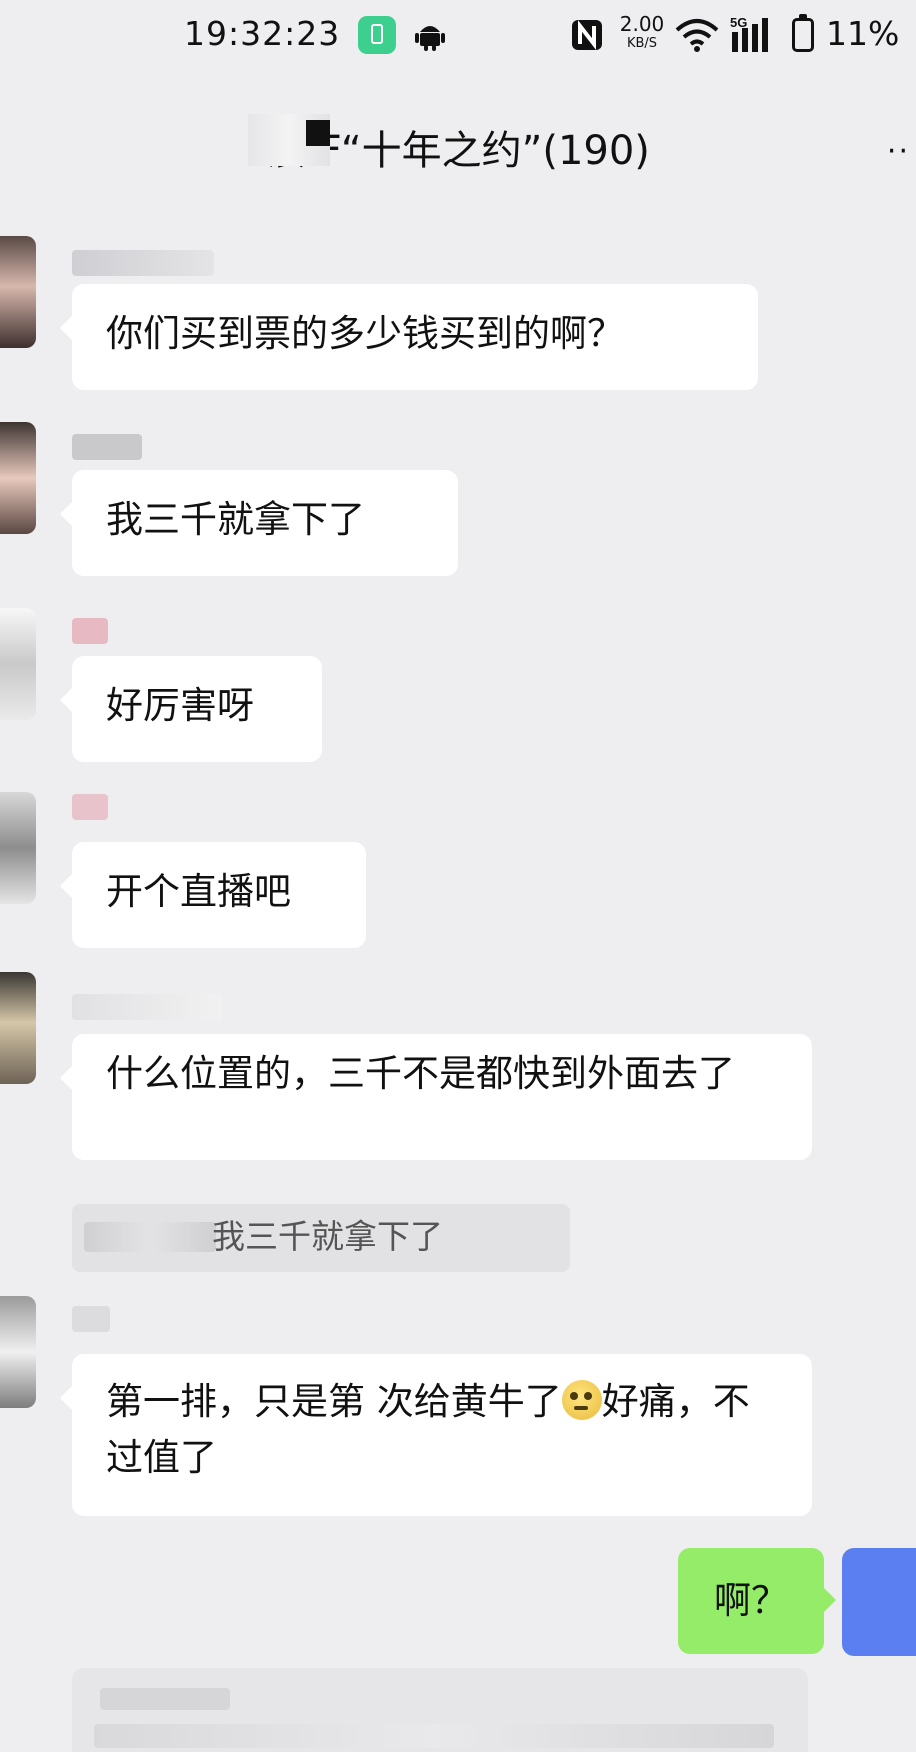  What do you see at coordinates (191, 709) in the screenshot?
I see `message-bubble: 好厉害呀` at bounding box center [191, 709].